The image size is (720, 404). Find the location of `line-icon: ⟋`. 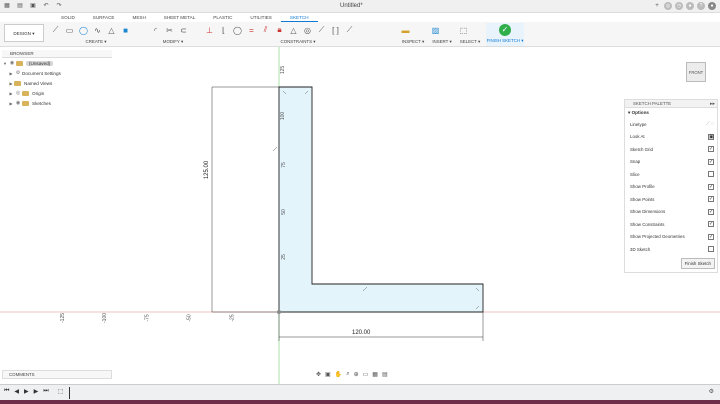

line-icon: ⟋ is located at coordinates (55, 30).